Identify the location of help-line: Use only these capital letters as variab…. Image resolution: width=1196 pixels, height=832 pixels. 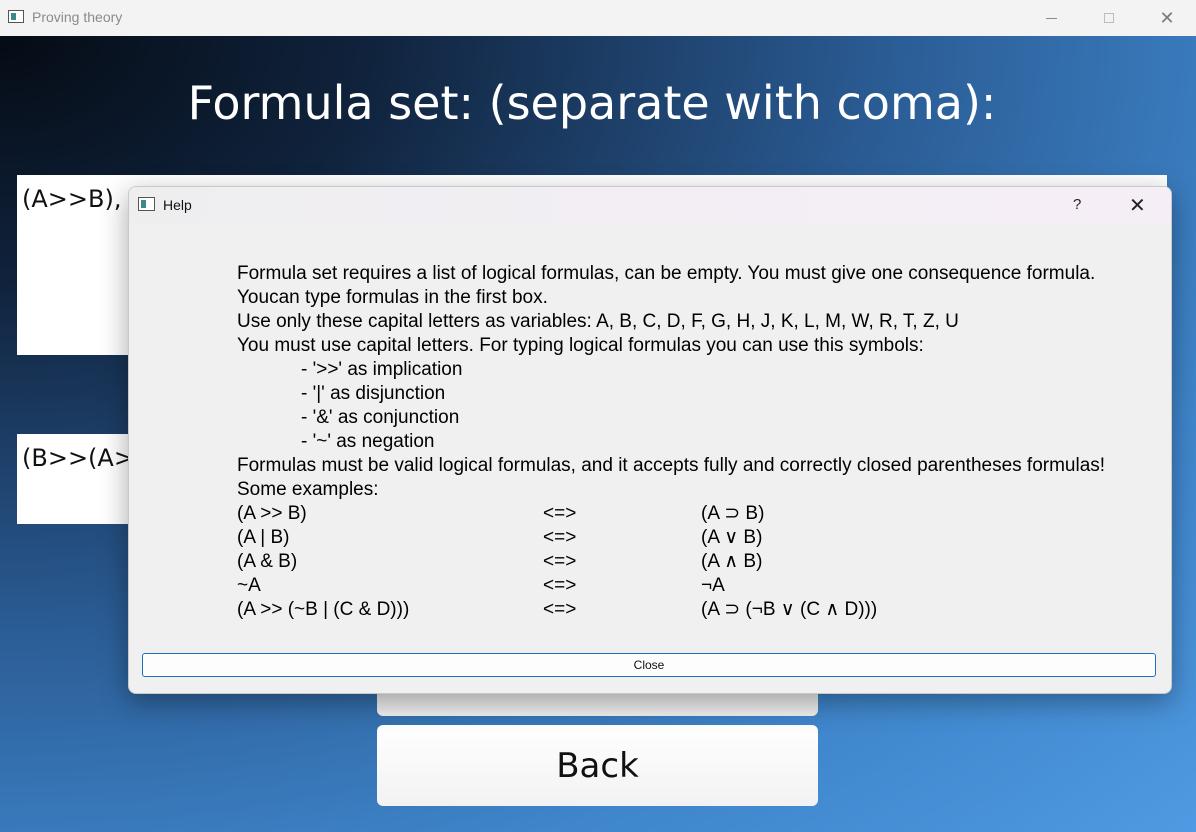
(598, 321).